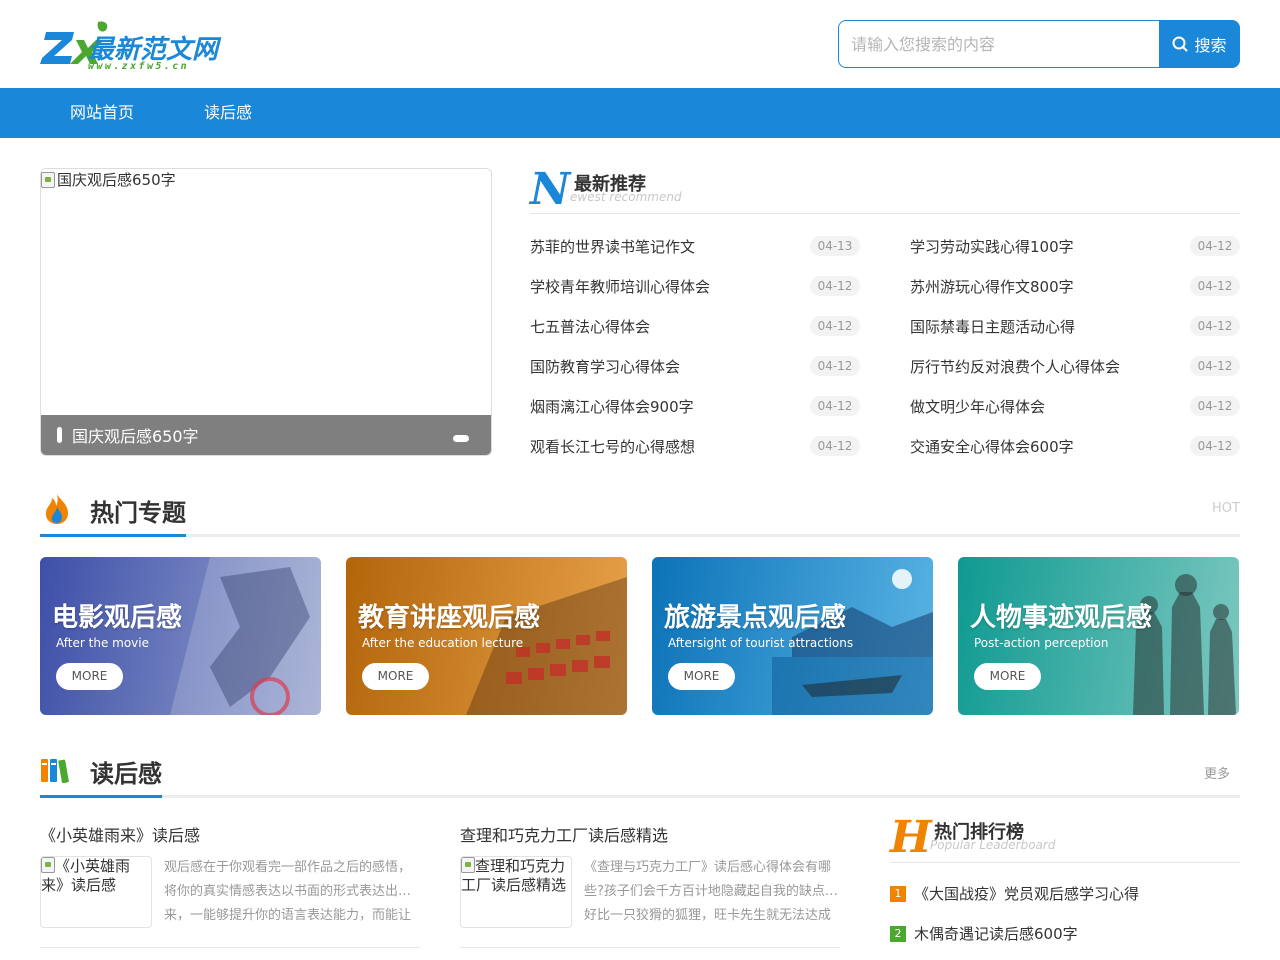 The image size is (1280, 960). Describe the element at coordinates (640, 535) in the screenshot. I see `hot-topics-divider` at that location.